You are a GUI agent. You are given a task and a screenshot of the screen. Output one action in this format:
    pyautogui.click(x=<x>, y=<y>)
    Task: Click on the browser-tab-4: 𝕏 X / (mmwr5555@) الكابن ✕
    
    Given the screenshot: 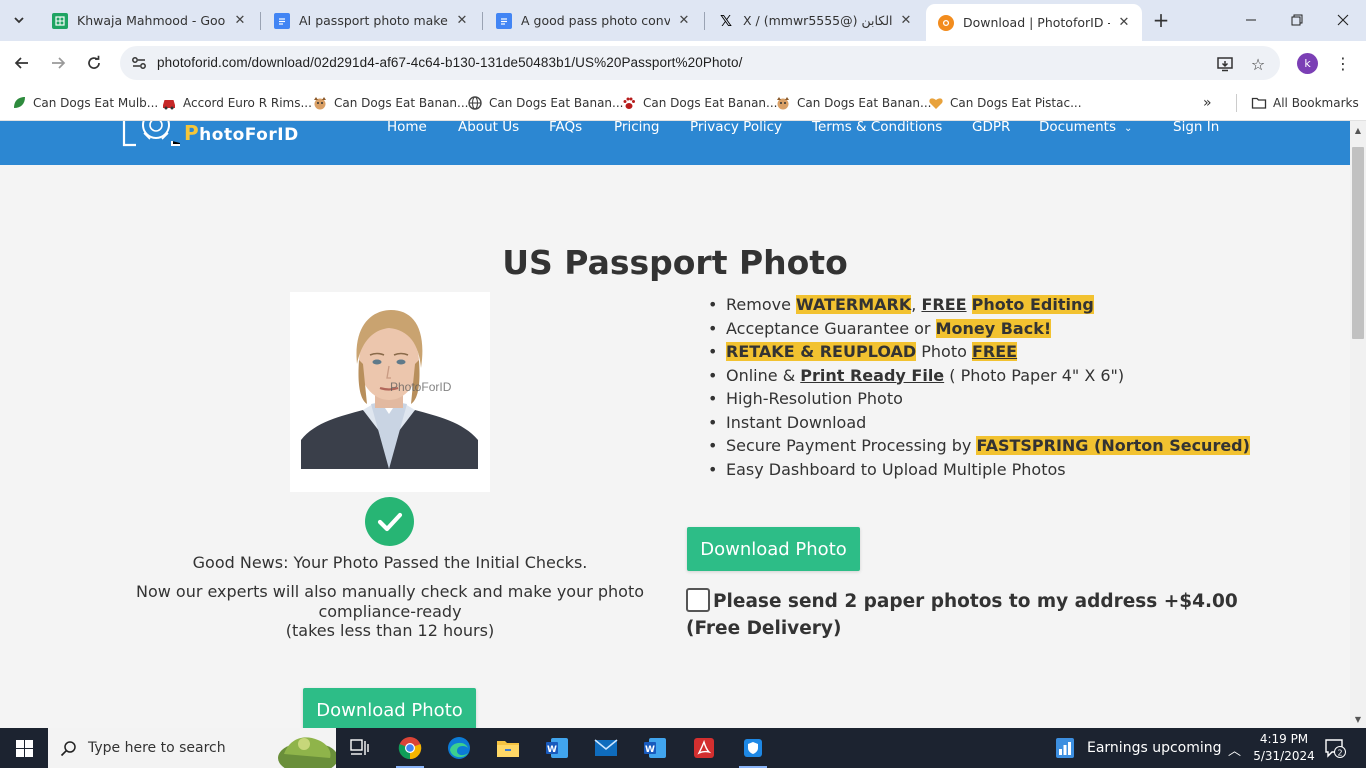 What is the action you would take?
    pyautogui.click(x=815, y=20)
    